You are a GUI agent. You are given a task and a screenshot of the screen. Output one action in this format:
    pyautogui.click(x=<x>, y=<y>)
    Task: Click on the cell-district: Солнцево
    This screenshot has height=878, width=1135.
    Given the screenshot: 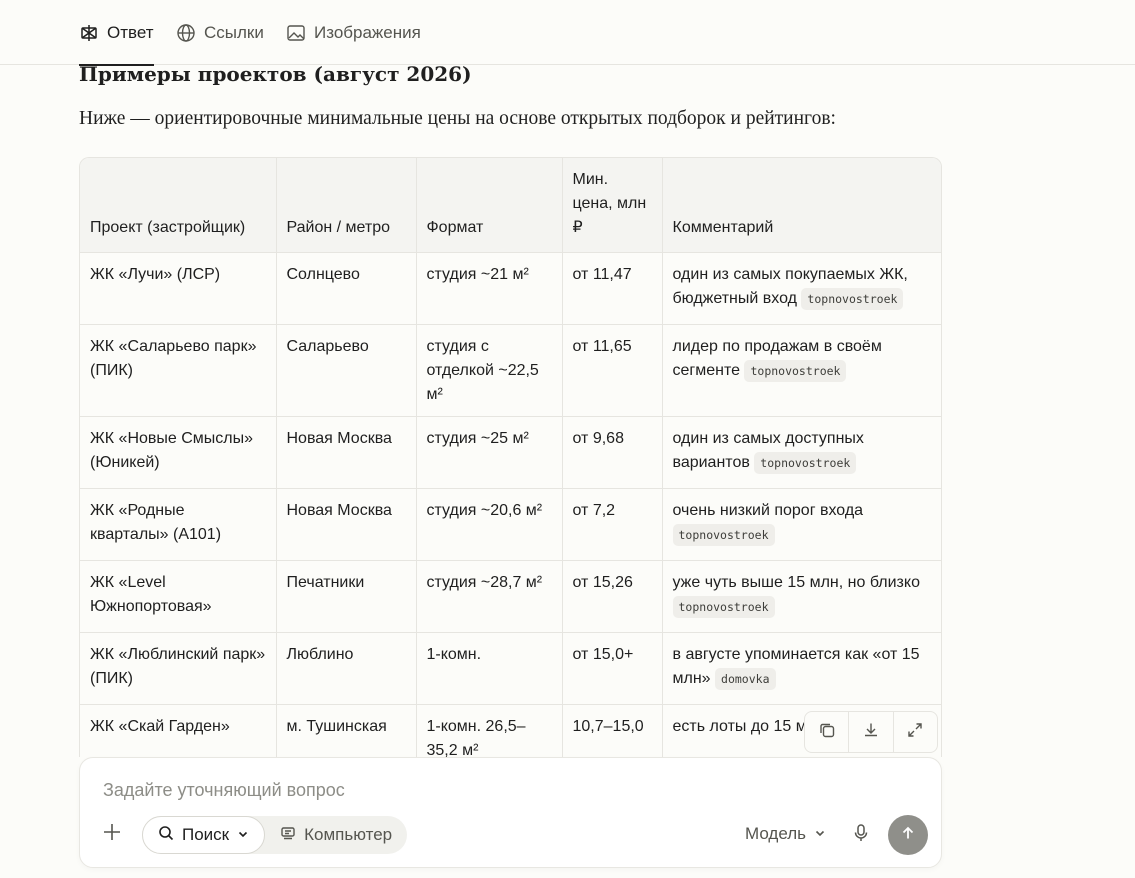 What is the action you would take?
    pyautogui.click(x=346, y=288)
    